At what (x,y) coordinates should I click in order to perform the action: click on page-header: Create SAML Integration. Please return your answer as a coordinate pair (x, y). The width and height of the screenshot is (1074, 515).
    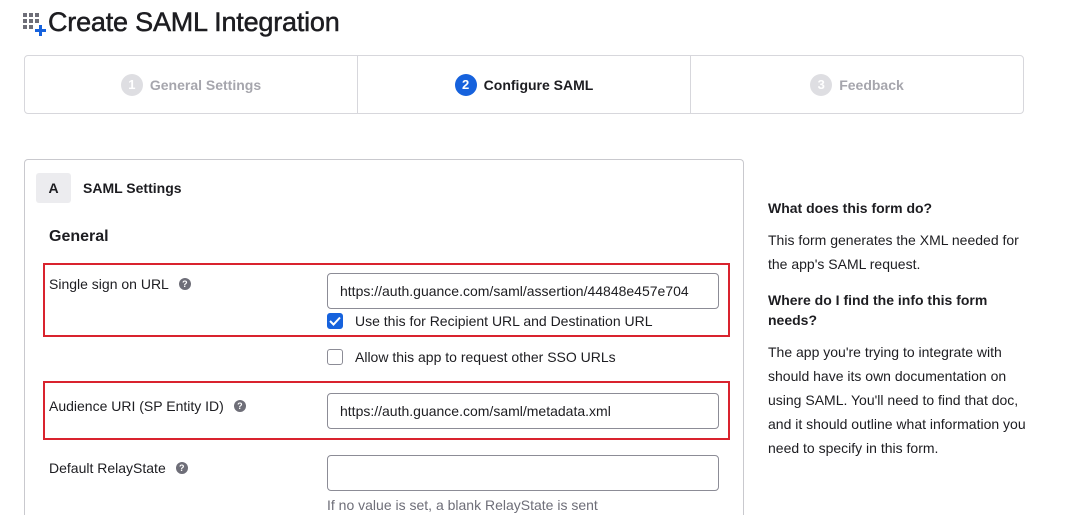
    Looking at the image, I should click on (181, 22).